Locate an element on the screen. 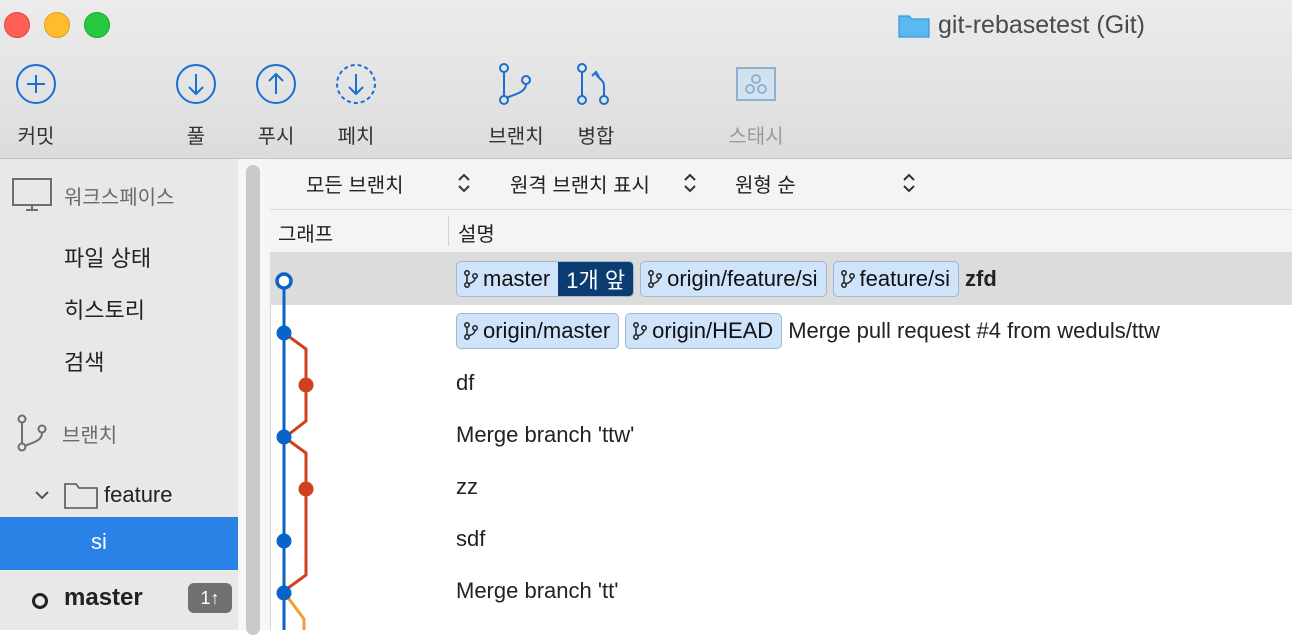 This screenshot has width=1292, height=635. branch-tag: origin/master is located at coordinates (538, 331).